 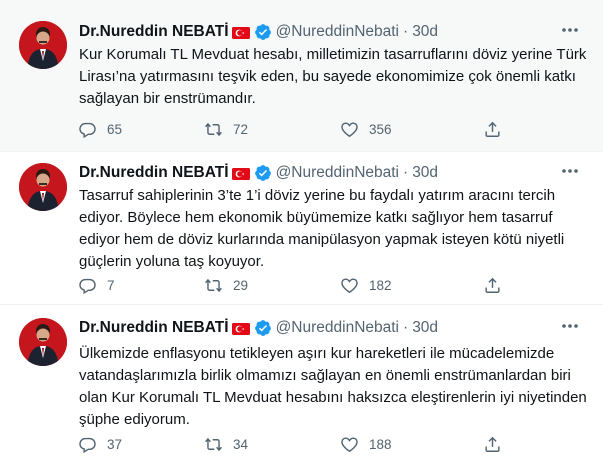 I want to click on reply-count: 7, so click(x=111, y=285).